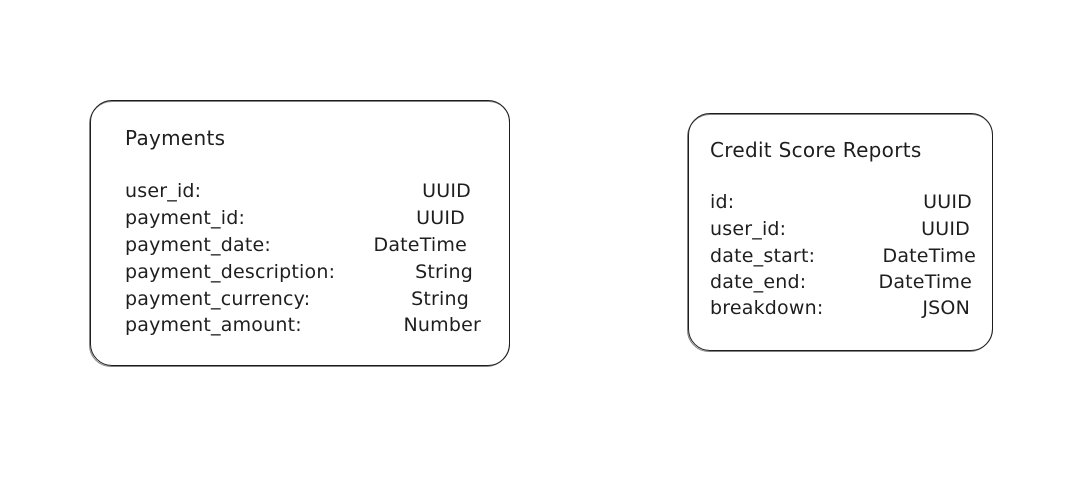 The image size is (1081, 499). I want to click on payments-field-row: payment_date: DateTime, so click(296, 245).